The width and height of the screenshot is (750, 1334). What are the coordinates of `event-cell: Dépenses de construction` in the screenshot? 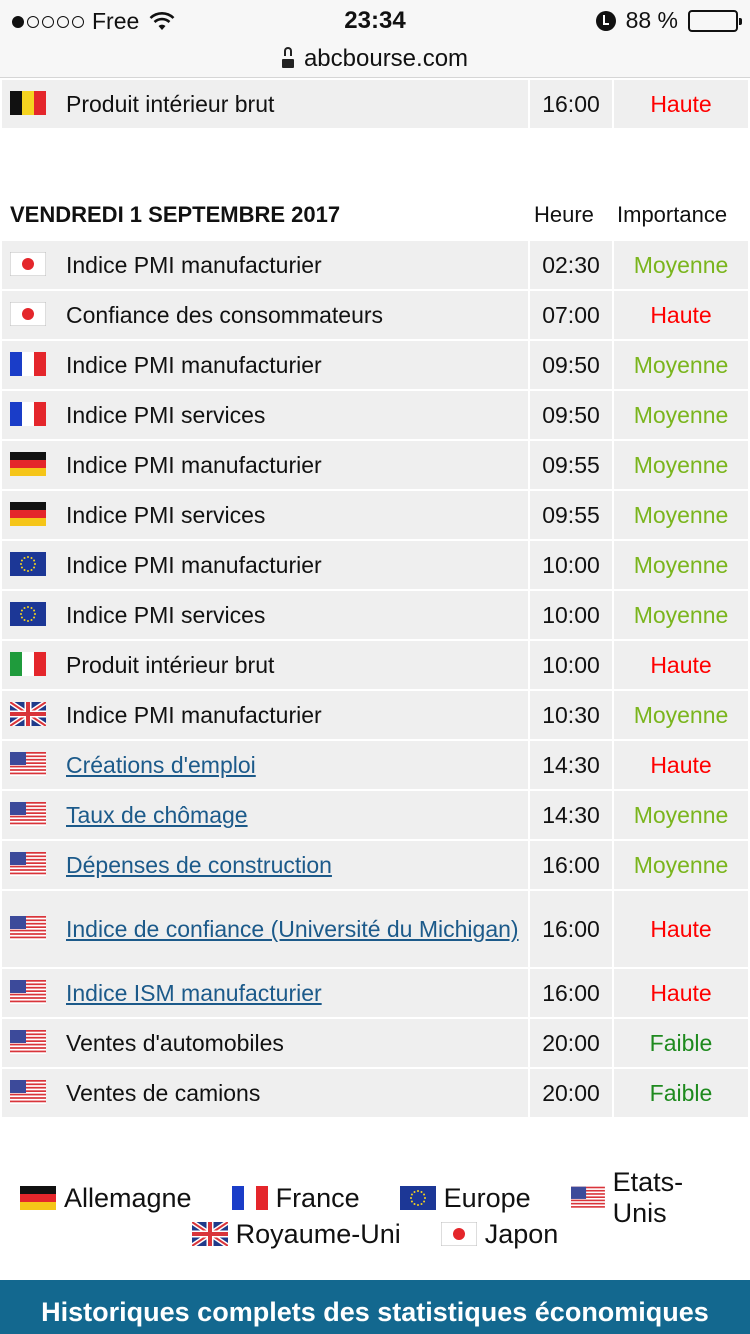 It's located at (265, 865).